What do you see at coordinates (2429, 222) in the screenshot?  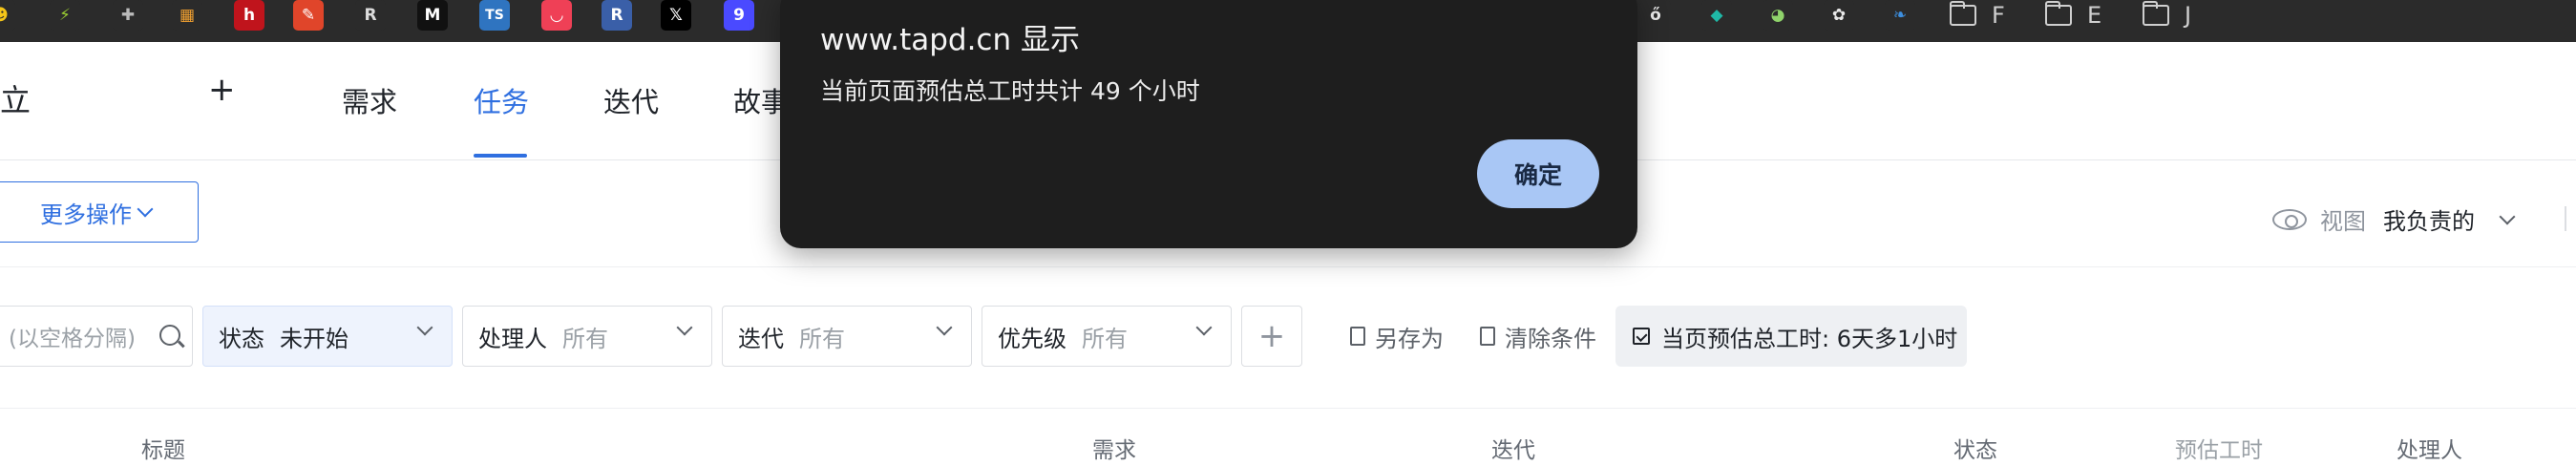 I see `view-value: 我负责的` at bounding box center [2429, 222].